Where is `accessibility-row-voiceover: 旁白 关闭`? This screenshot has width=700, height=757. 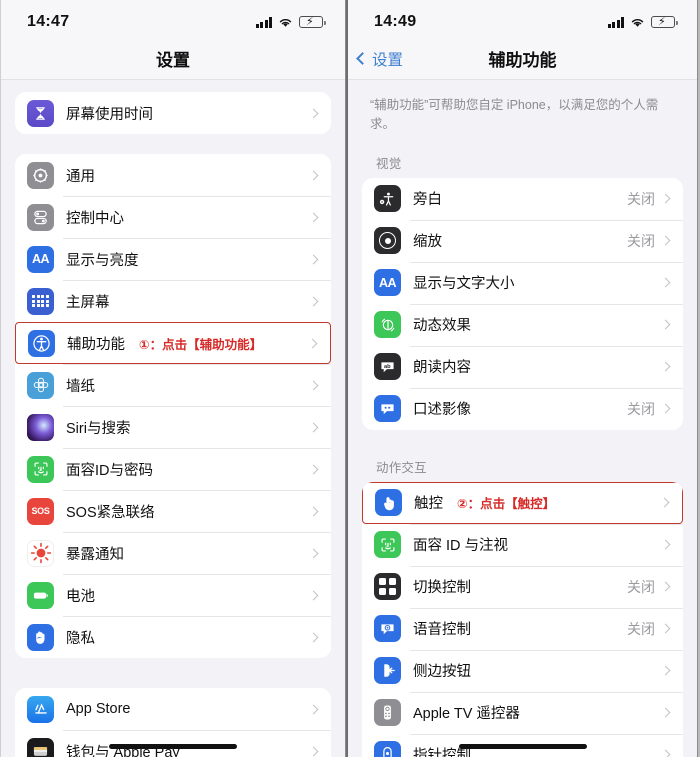
accessibility-row-voiceover: 旁白 关闭 is located at coordinates (522, 198).